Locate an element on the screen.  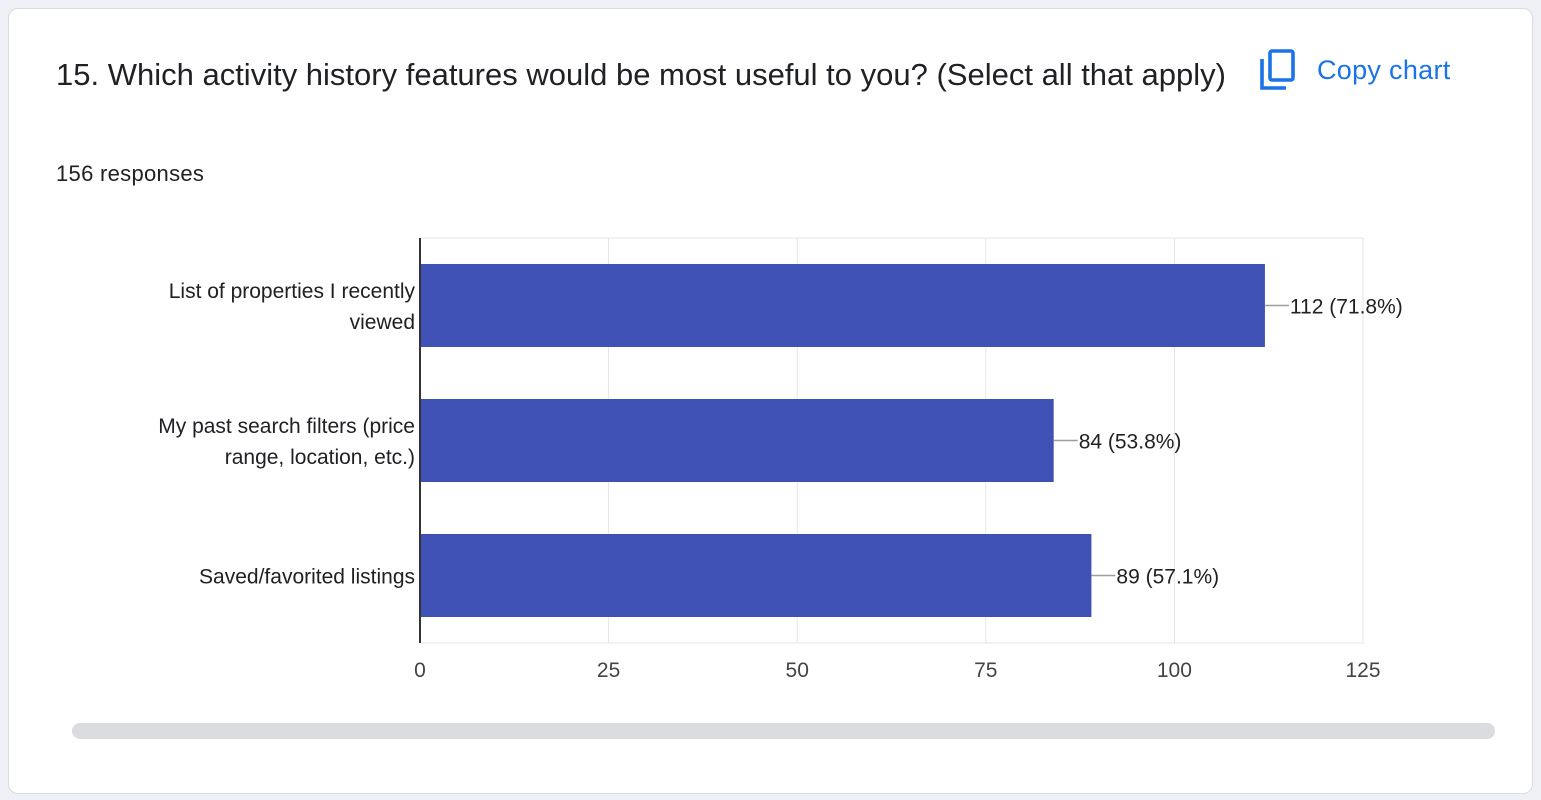
bar-value-label: 84 (53.8%) is located at coordinates (1130, 442).